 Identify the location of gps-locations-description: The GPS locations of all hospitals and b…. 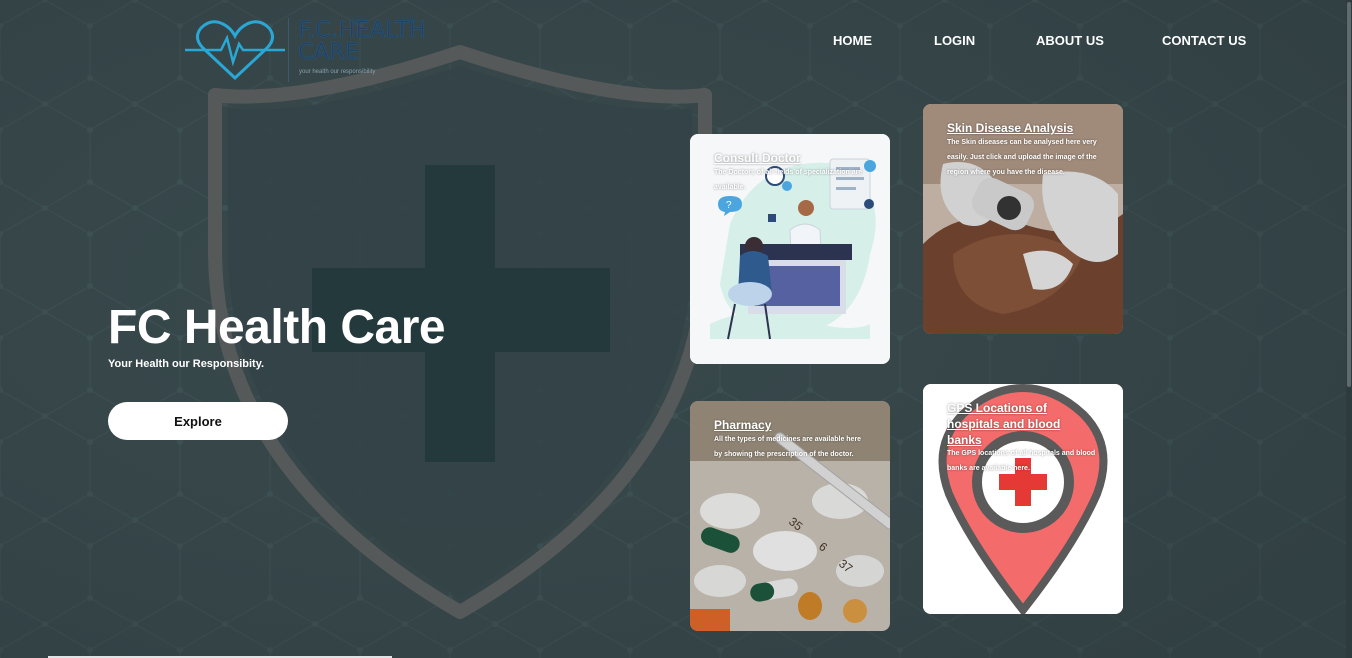
(1021, 461).